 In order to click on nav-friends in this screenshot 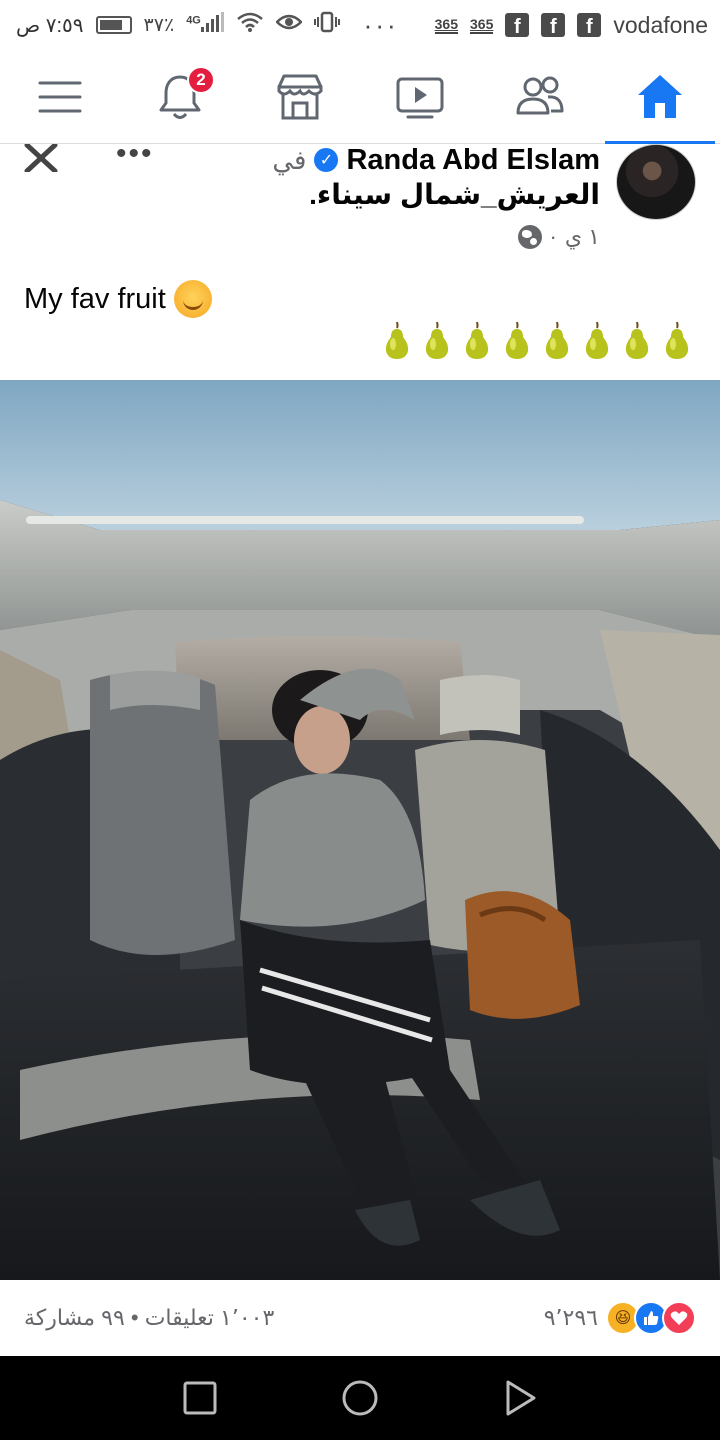, I will do `click(540, 97)`.